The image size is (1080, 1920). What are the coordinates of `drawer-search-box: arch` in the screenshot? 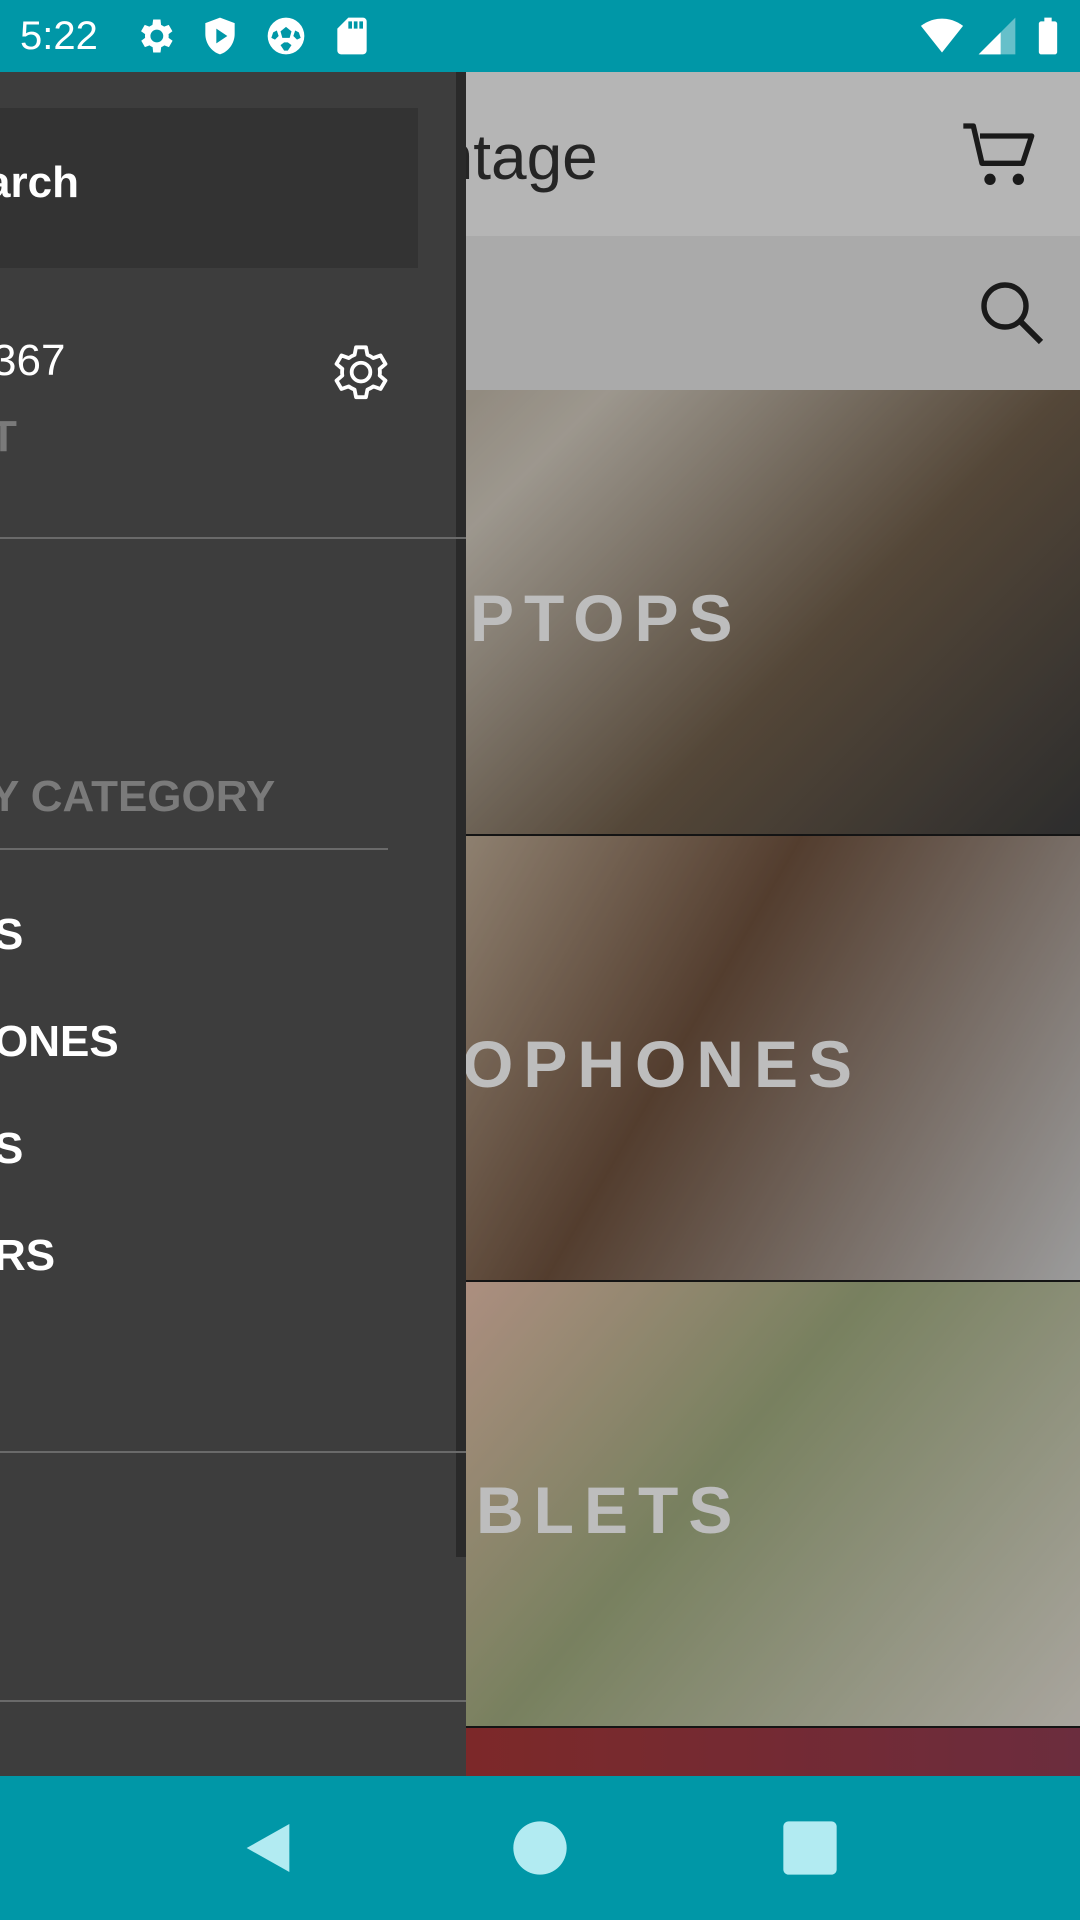 It's located at (209, 188).